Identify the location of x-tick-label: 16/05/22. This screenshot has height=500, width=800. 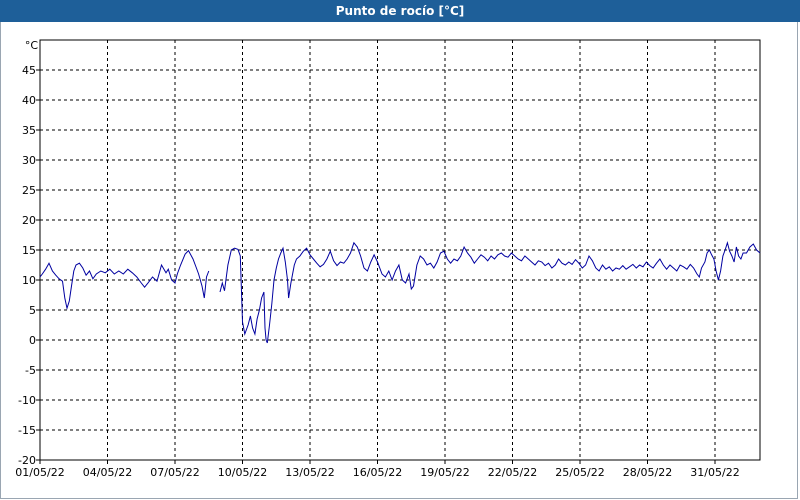
(377, 472).